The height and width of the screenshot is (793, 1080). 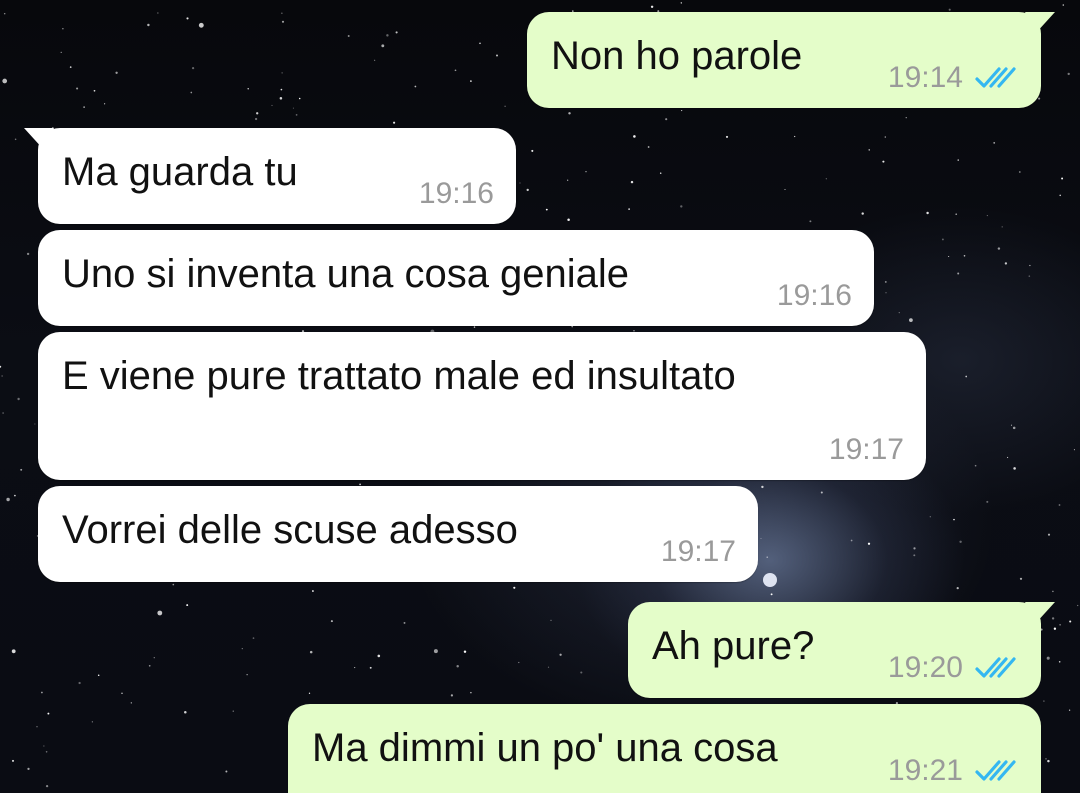 I want to click on message-bubble-outgoing: Non ho parole 19:14, so click(x=791, y=60).